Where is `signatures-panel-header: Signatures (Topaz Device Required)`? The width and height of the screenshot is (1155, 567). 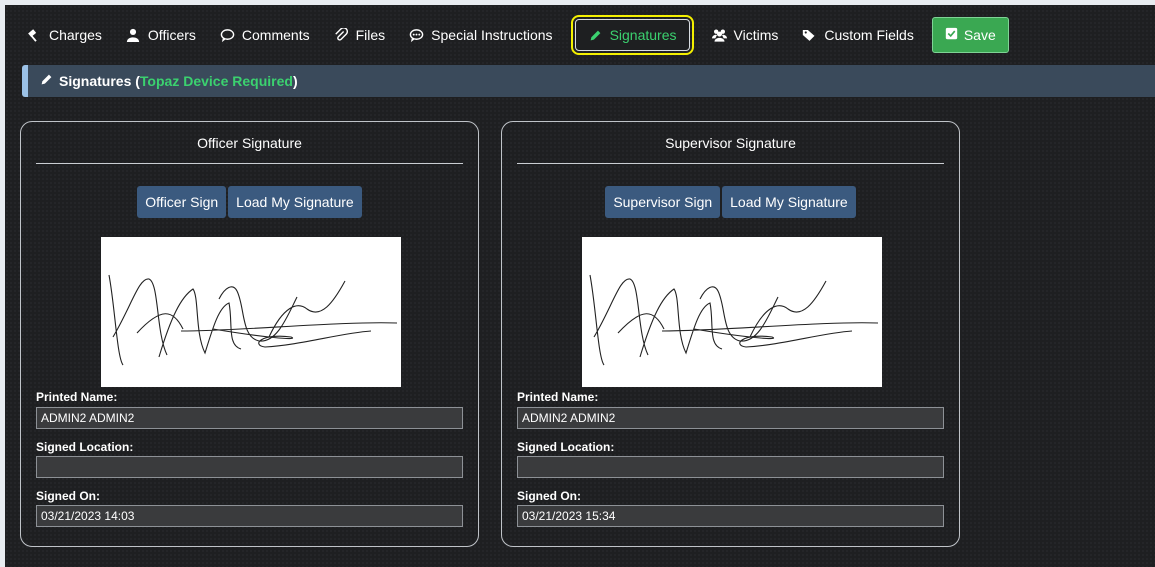 signatures-panel-header: Signatures (Topaz Device Required) is located at coordinates (588, 81).